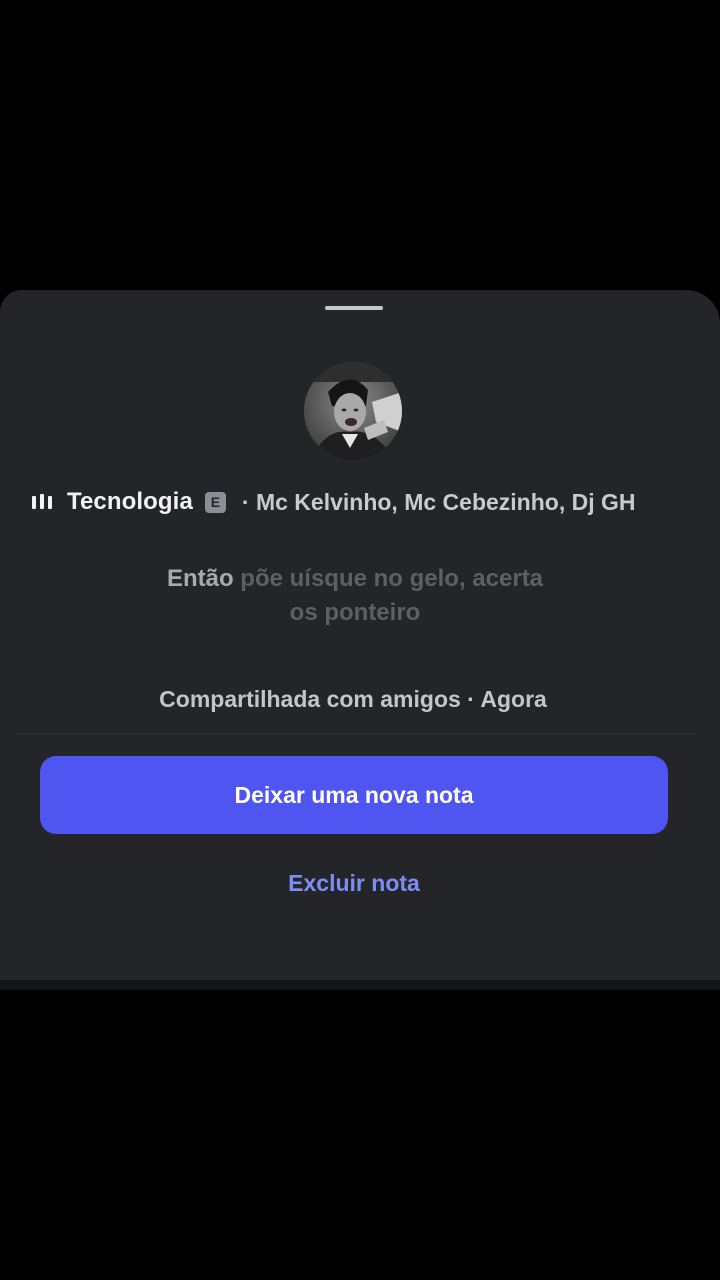 The width and height of the screenshot is (720, 1280). I want to click on drag-handle, so click(354, 308).